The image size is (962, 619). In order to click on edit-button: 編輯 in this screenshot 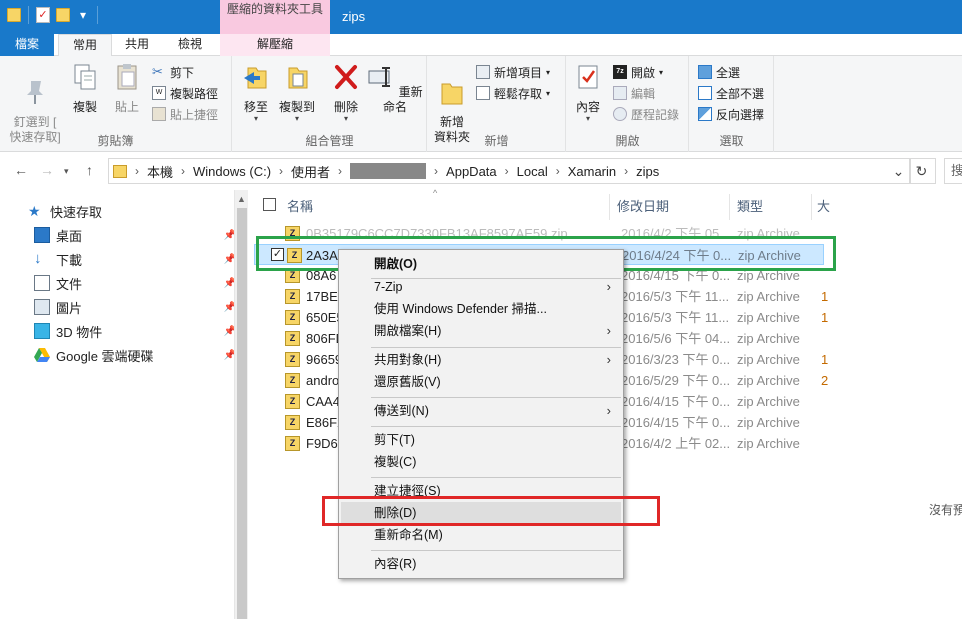, I will do `click(634, 93)`.